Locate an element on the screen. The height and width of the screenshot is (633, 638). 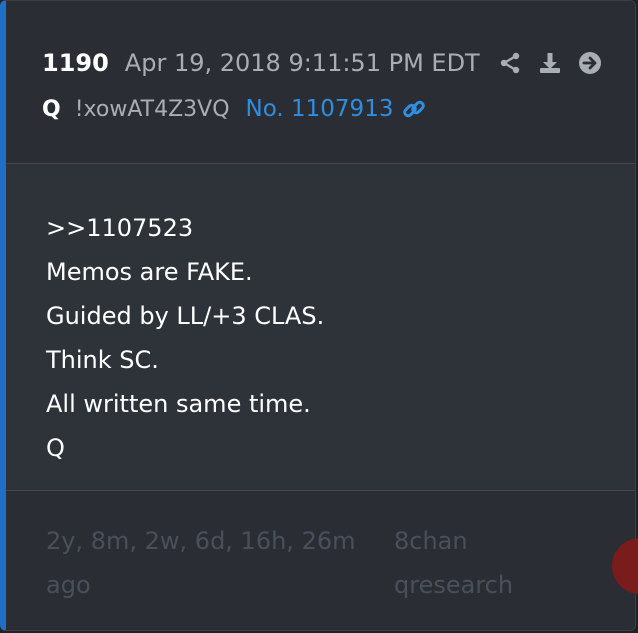
share-icon is located at coordinates (510, 63).